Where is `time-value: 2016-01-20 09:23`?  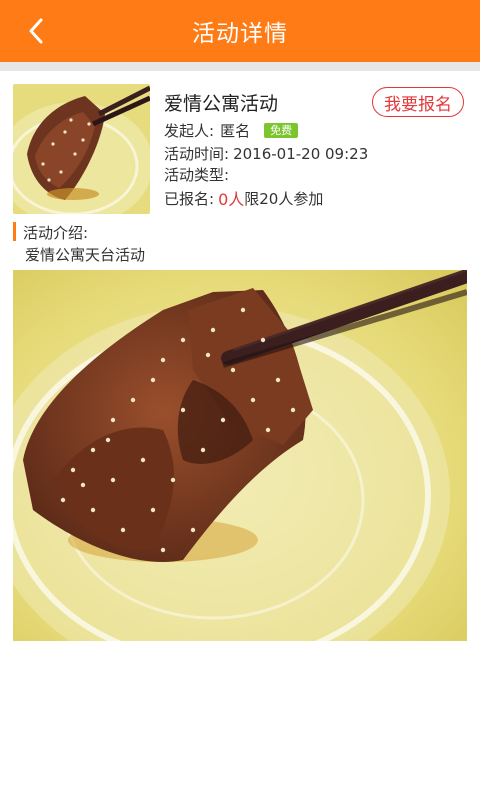 time-value: 2016-01-20 09:23 is located at coordinates (301, 153).